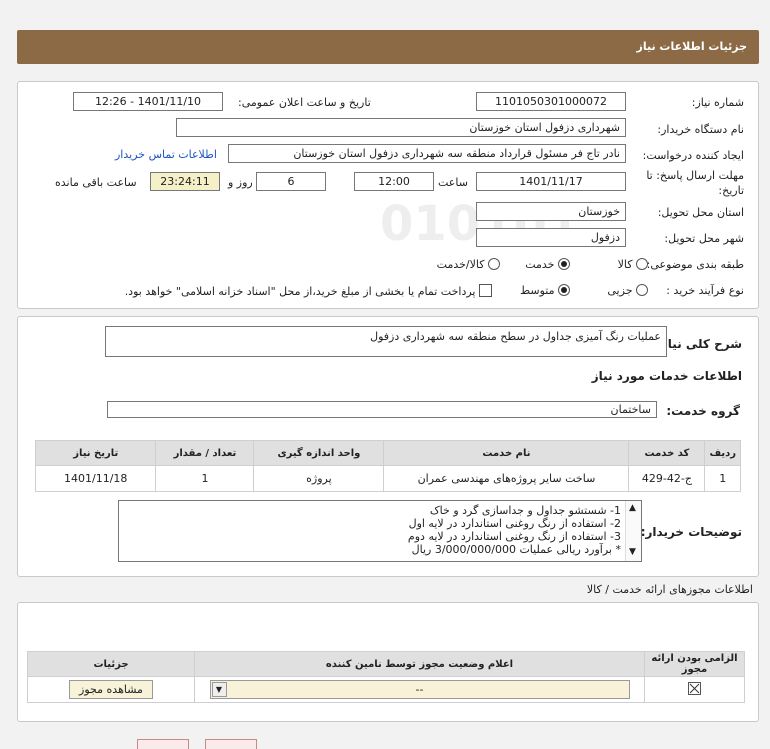 Image resolution: width=770 pixels, height=749 pixels. Describe the element at coordinates (667, 478) in the screenshot. I see `cell-service-code: ج-42-429` at that location.